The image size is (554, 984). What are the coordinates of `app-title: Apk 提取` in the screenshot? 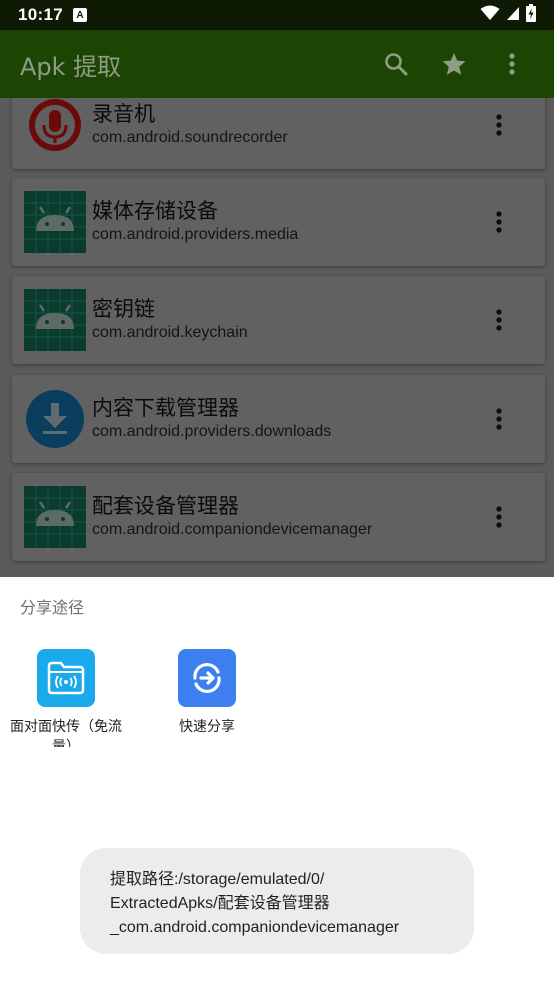 It's located at (71, 66).